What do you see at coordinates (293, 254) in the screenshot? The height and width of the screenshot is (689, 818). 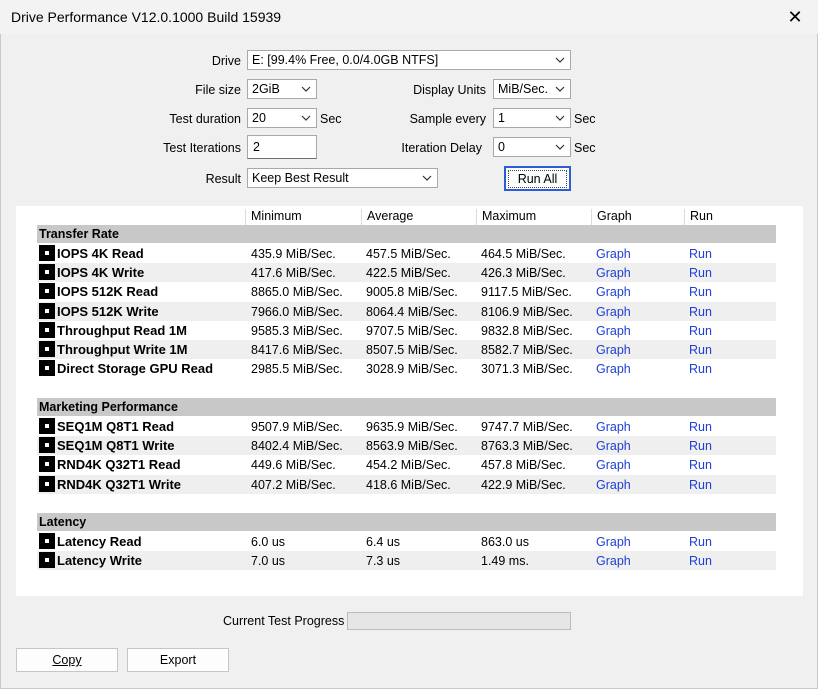 I see `value-min: 435.9 MiB/Sec.` at bounding box center [293, 254].